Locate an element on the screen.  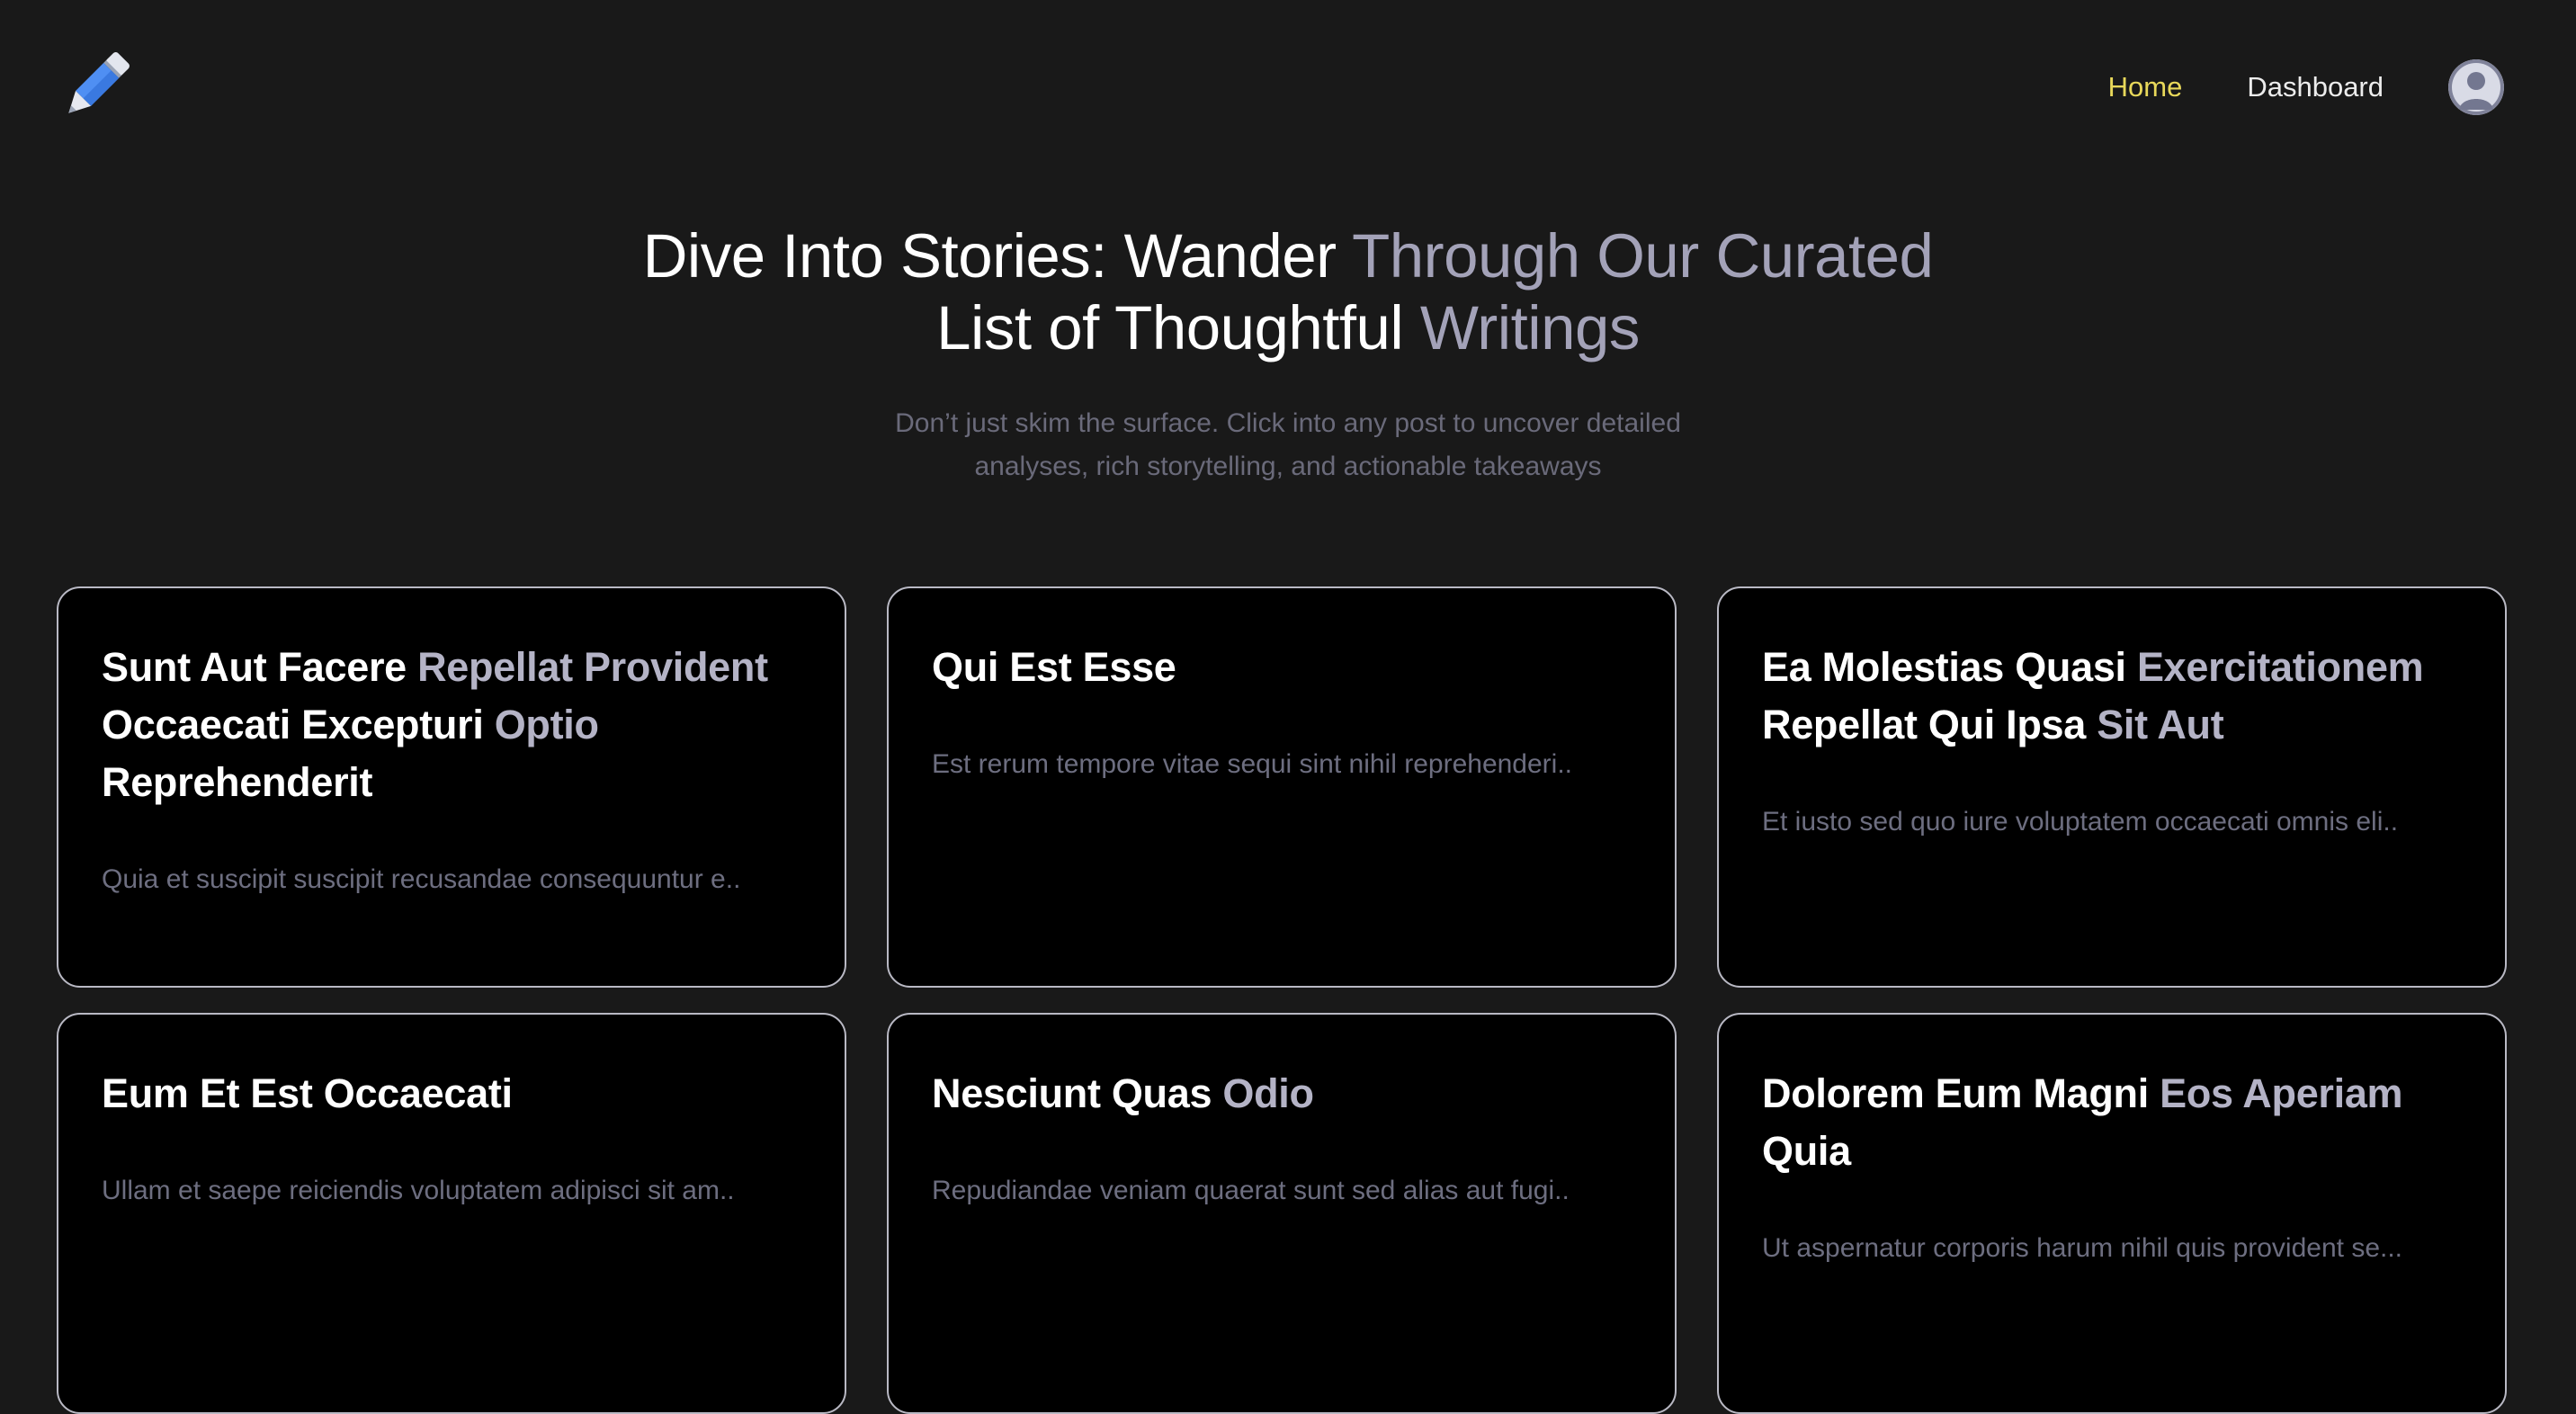
title-part: Occaecati Excepturi is located at coordinates (298, 724).